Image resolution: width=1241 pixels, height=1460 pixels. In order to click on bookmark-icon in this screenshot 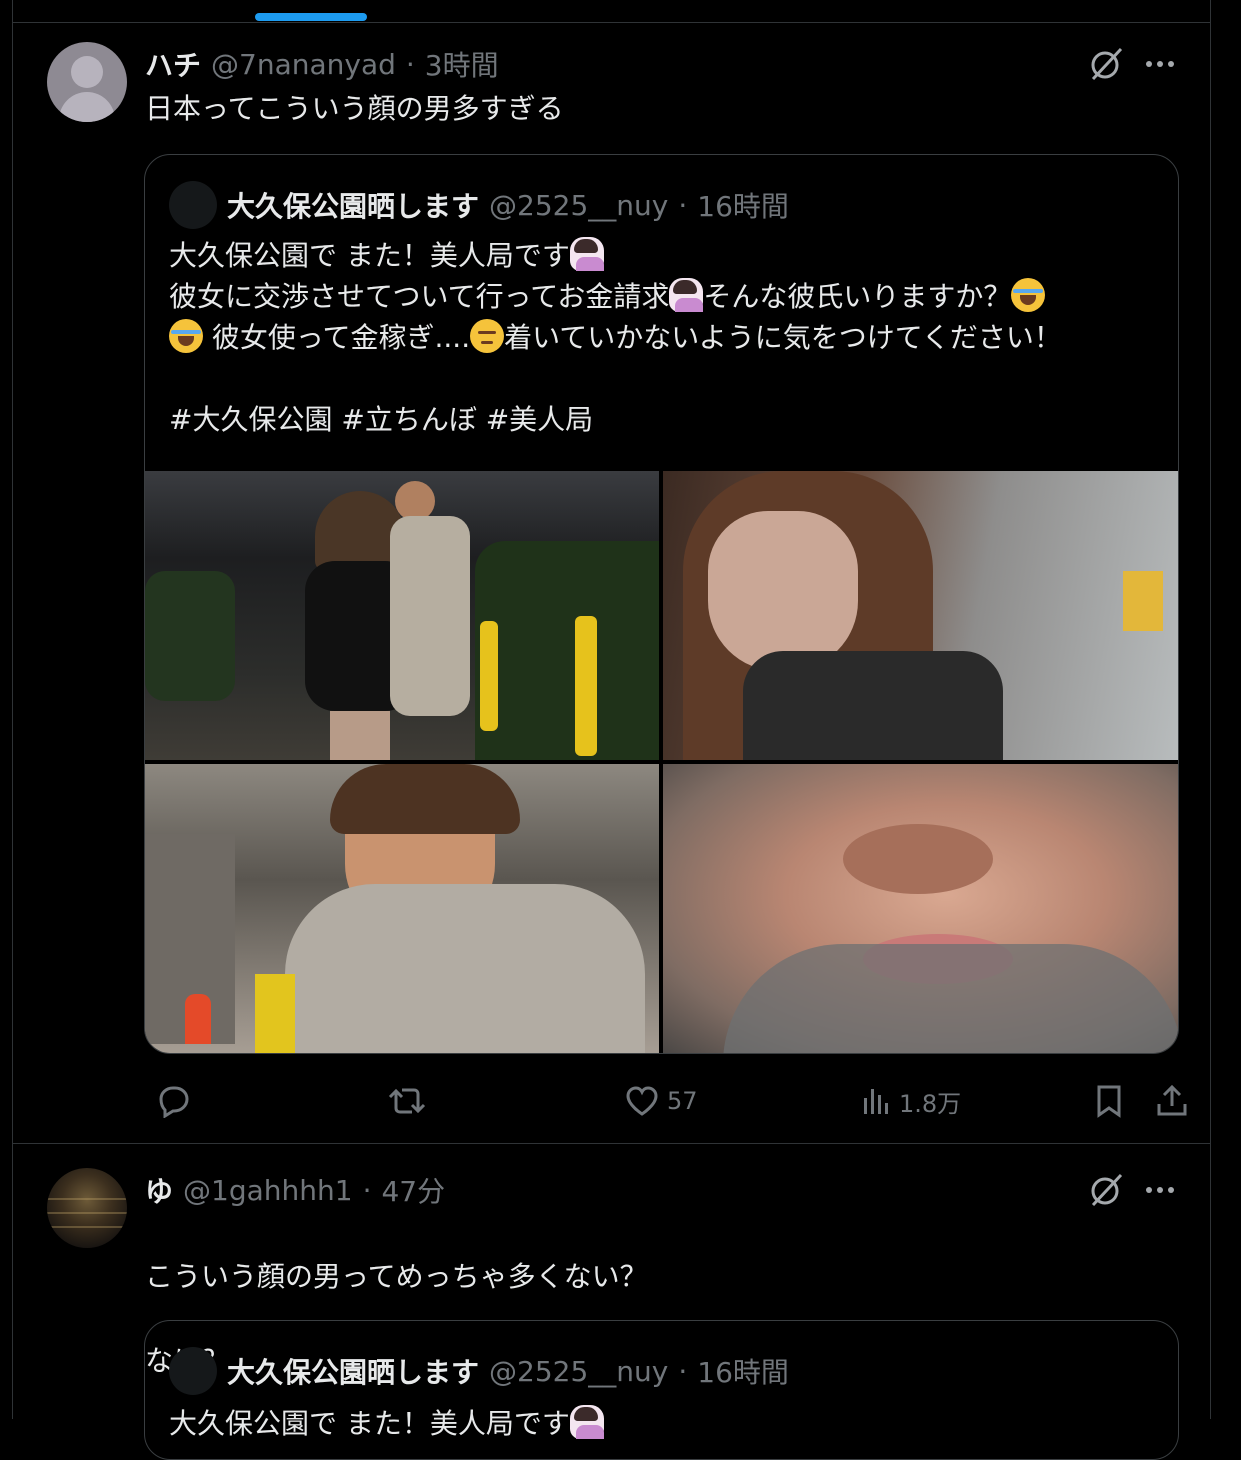, I will do `click(1109, 1101)`.